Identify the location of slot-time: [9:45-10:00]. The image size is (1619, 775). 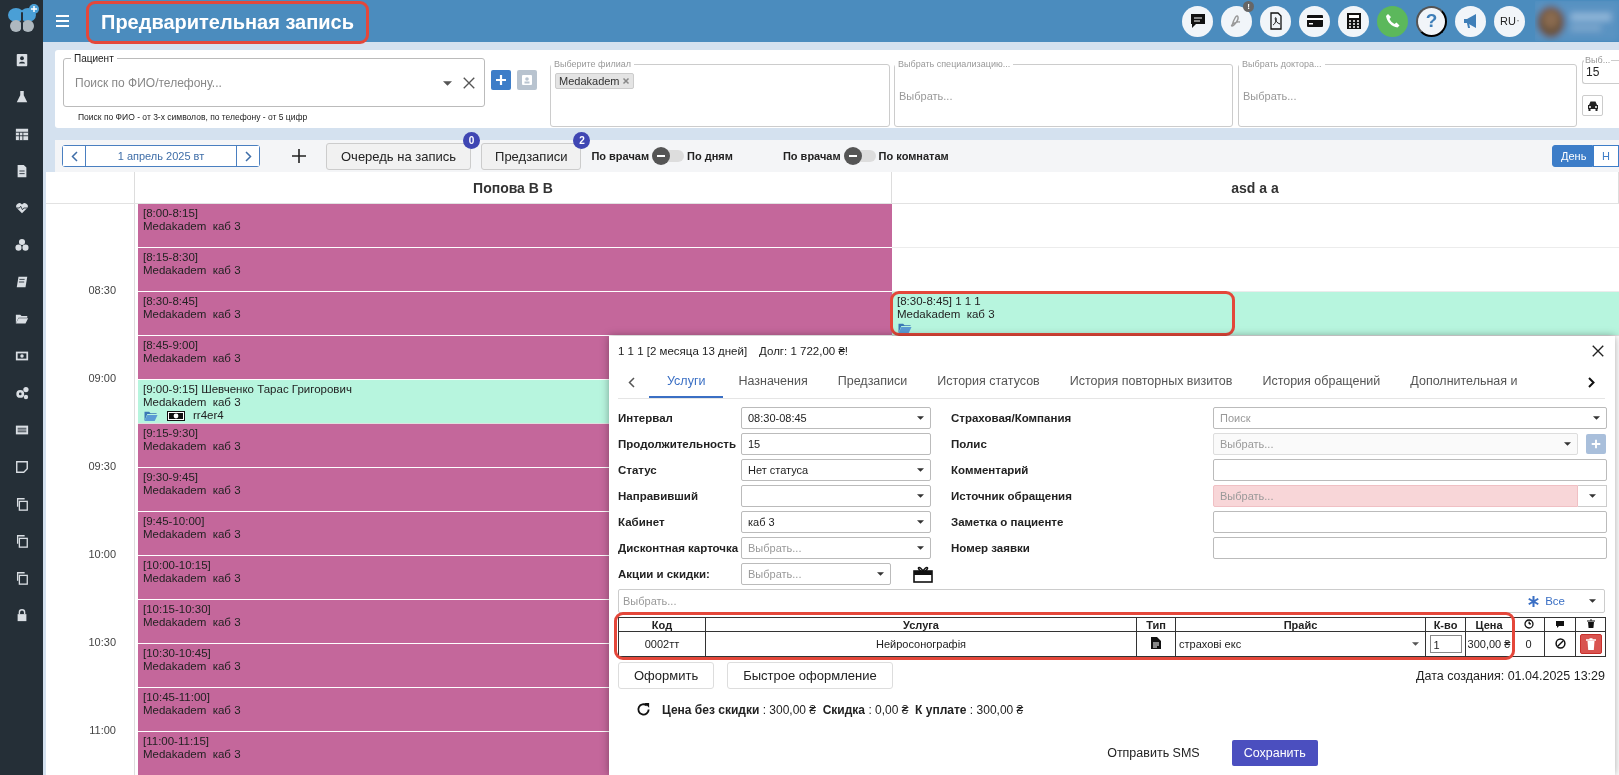
(174, 521).